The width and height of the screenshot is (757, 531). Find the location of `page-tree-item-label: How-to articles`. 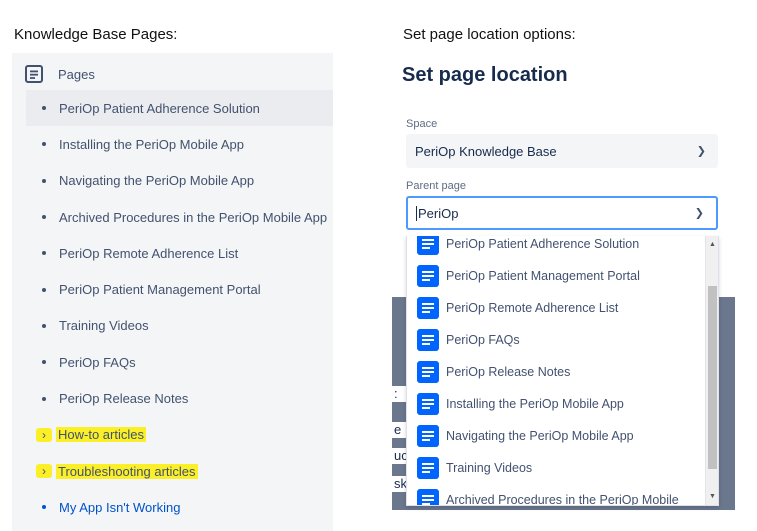

page-tree-item-label: How-to articles is located at coordinates (101, 435).